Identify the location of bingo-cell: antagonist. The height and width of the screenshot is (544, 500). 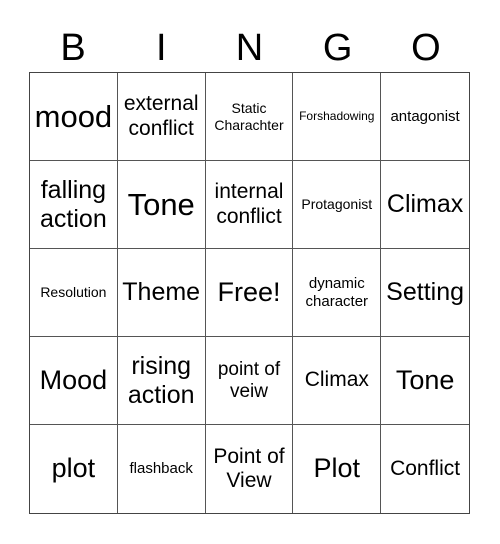
(425, 117).